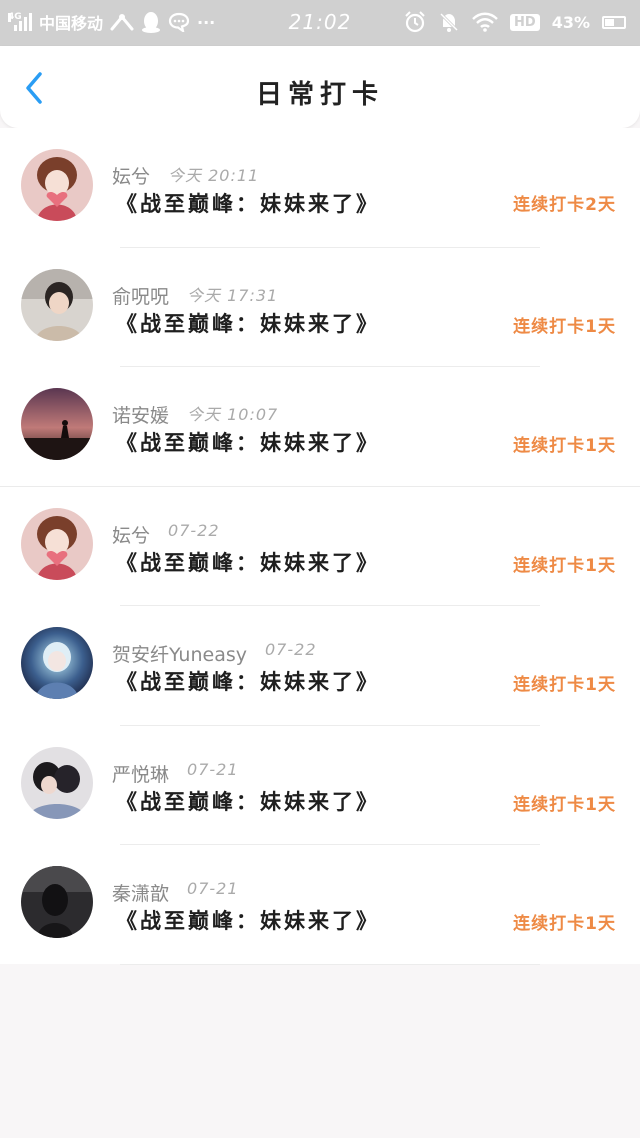 Image resolution: width=640 pixels, height=1138 pixels. I want to click on entry-meta: 妘兮 07-22, so click(166, 534).